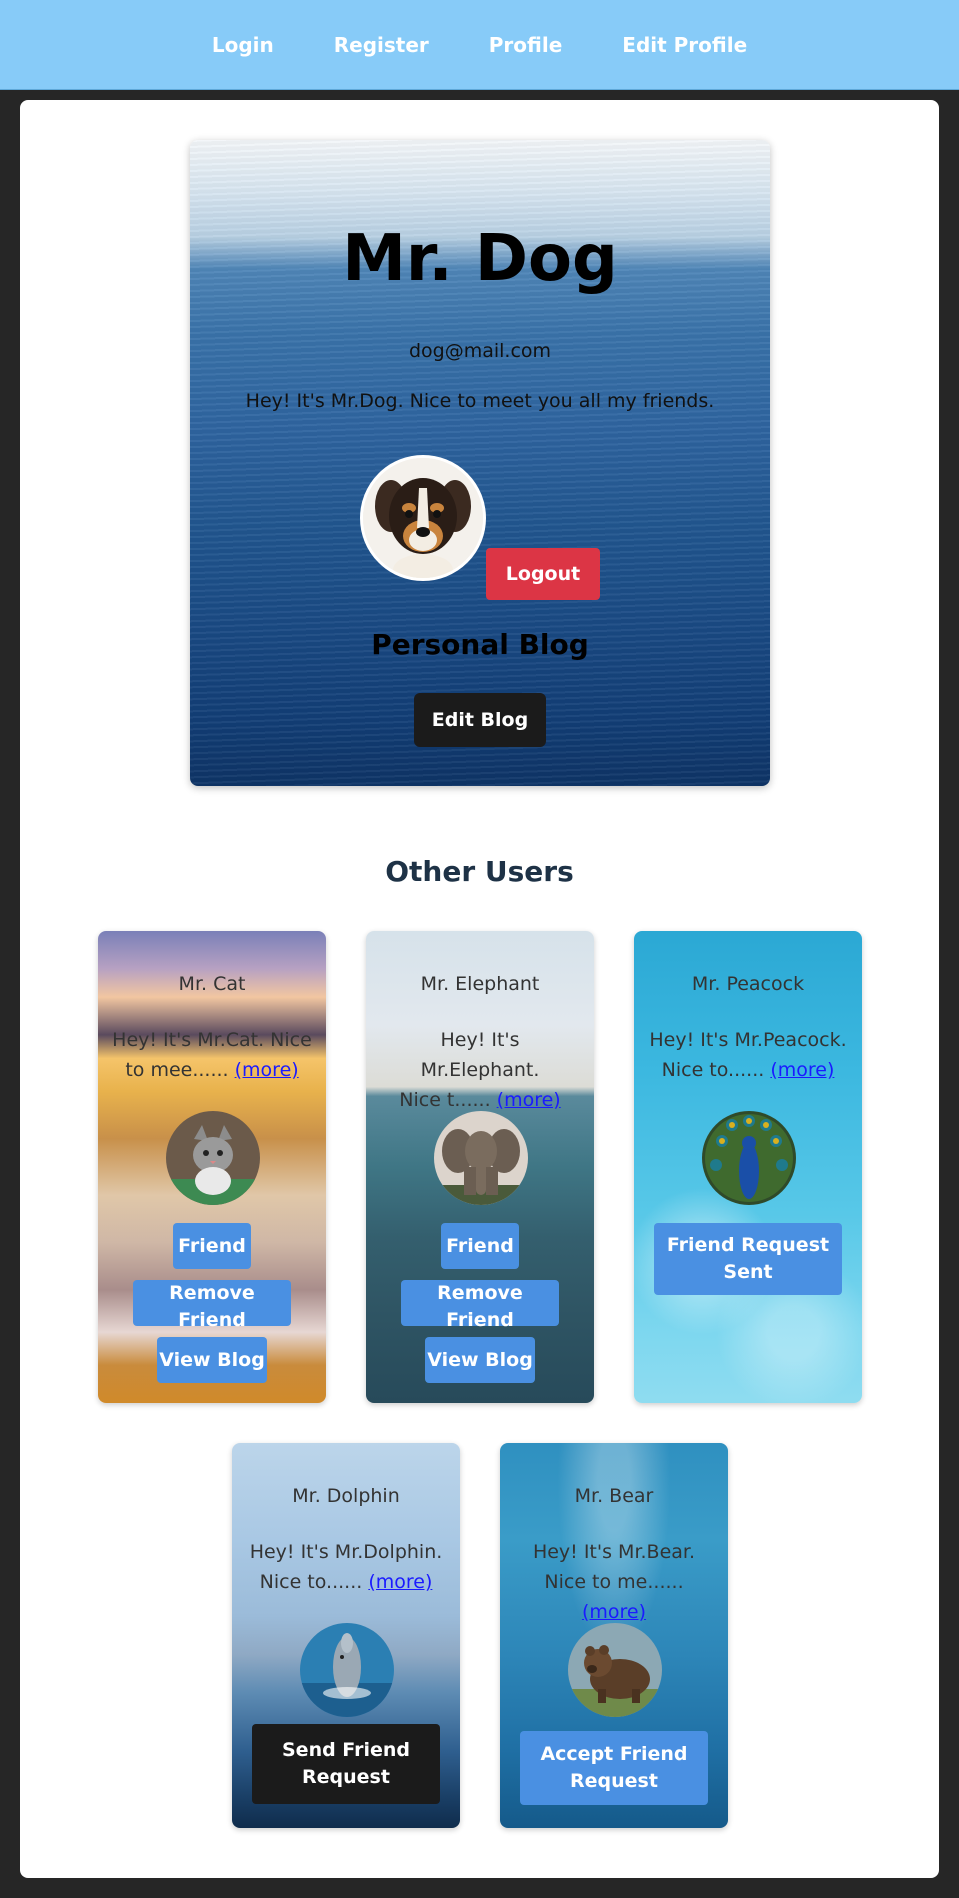  Describe the element at coordinates (213, 1158) in the screenshot. I see `cat-avatar-icon` at that location.